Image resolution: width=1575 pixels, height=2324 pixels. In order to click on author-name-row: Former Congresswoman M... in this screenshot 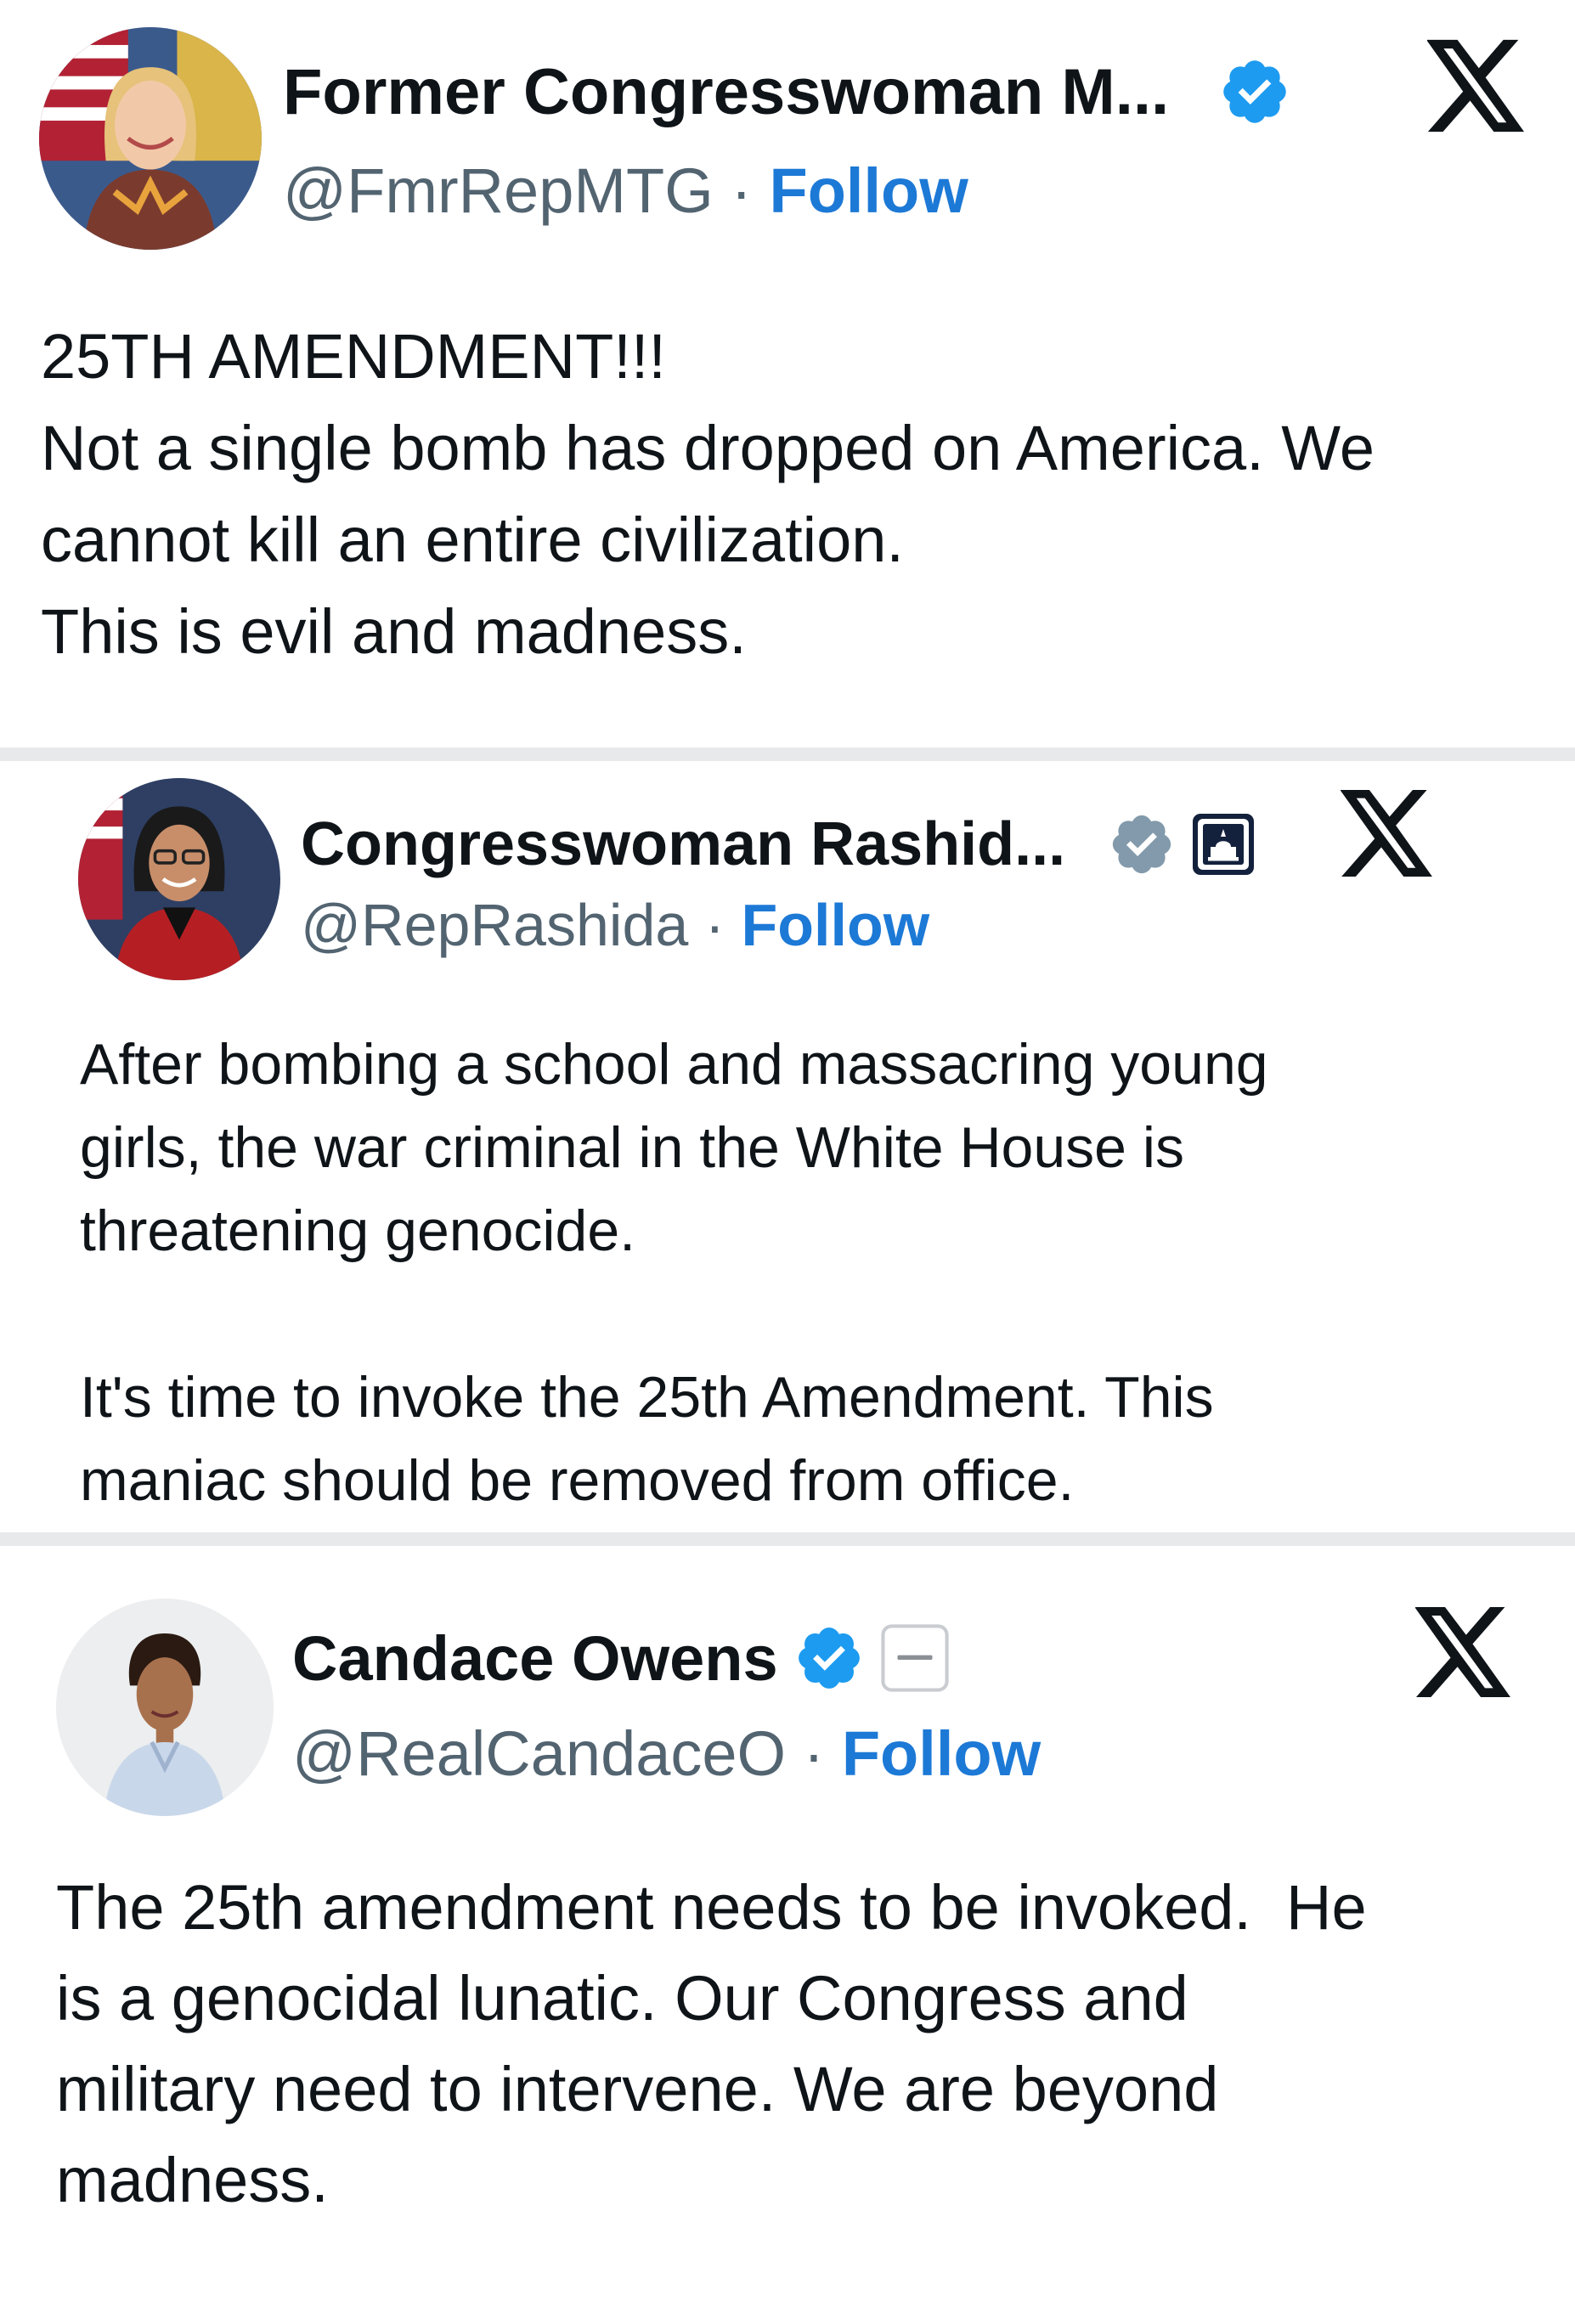, I will do `click(787, 92)`.